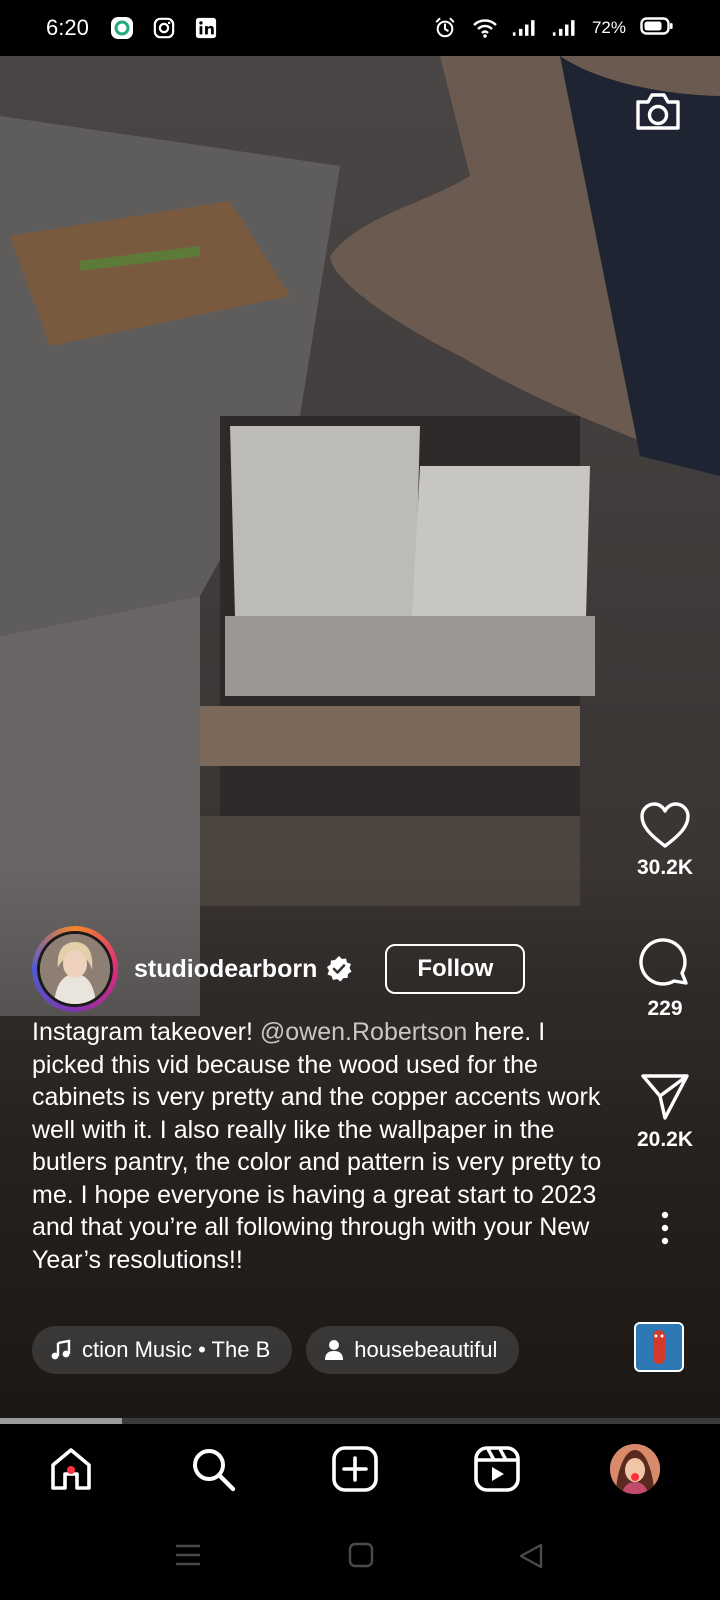 This screenshot has height=1600, width=720. I want to click on more-options-button, so click(665, 1228).